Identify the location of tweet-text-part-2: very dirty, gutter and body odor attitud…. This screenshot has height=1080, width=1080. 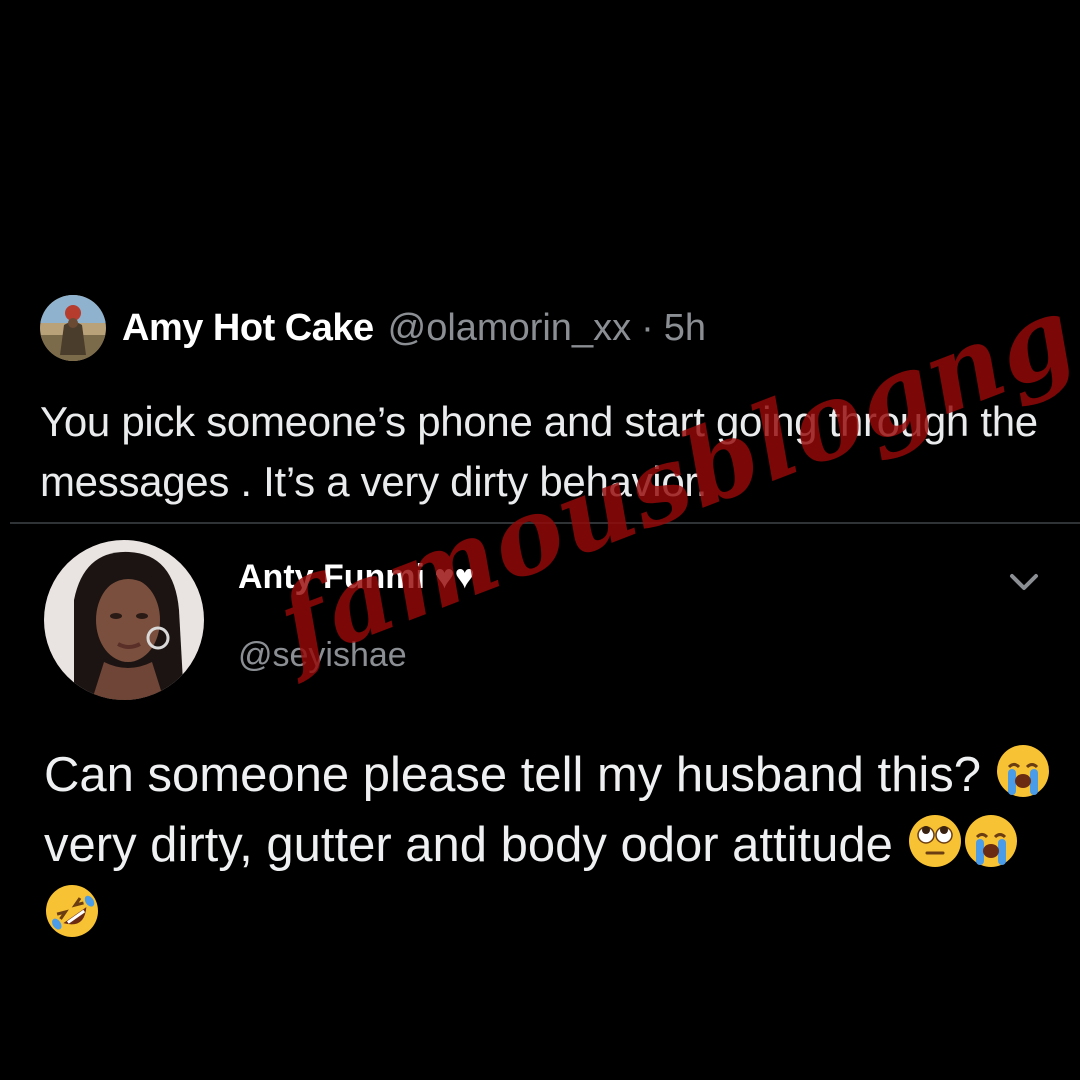
(468, 845).